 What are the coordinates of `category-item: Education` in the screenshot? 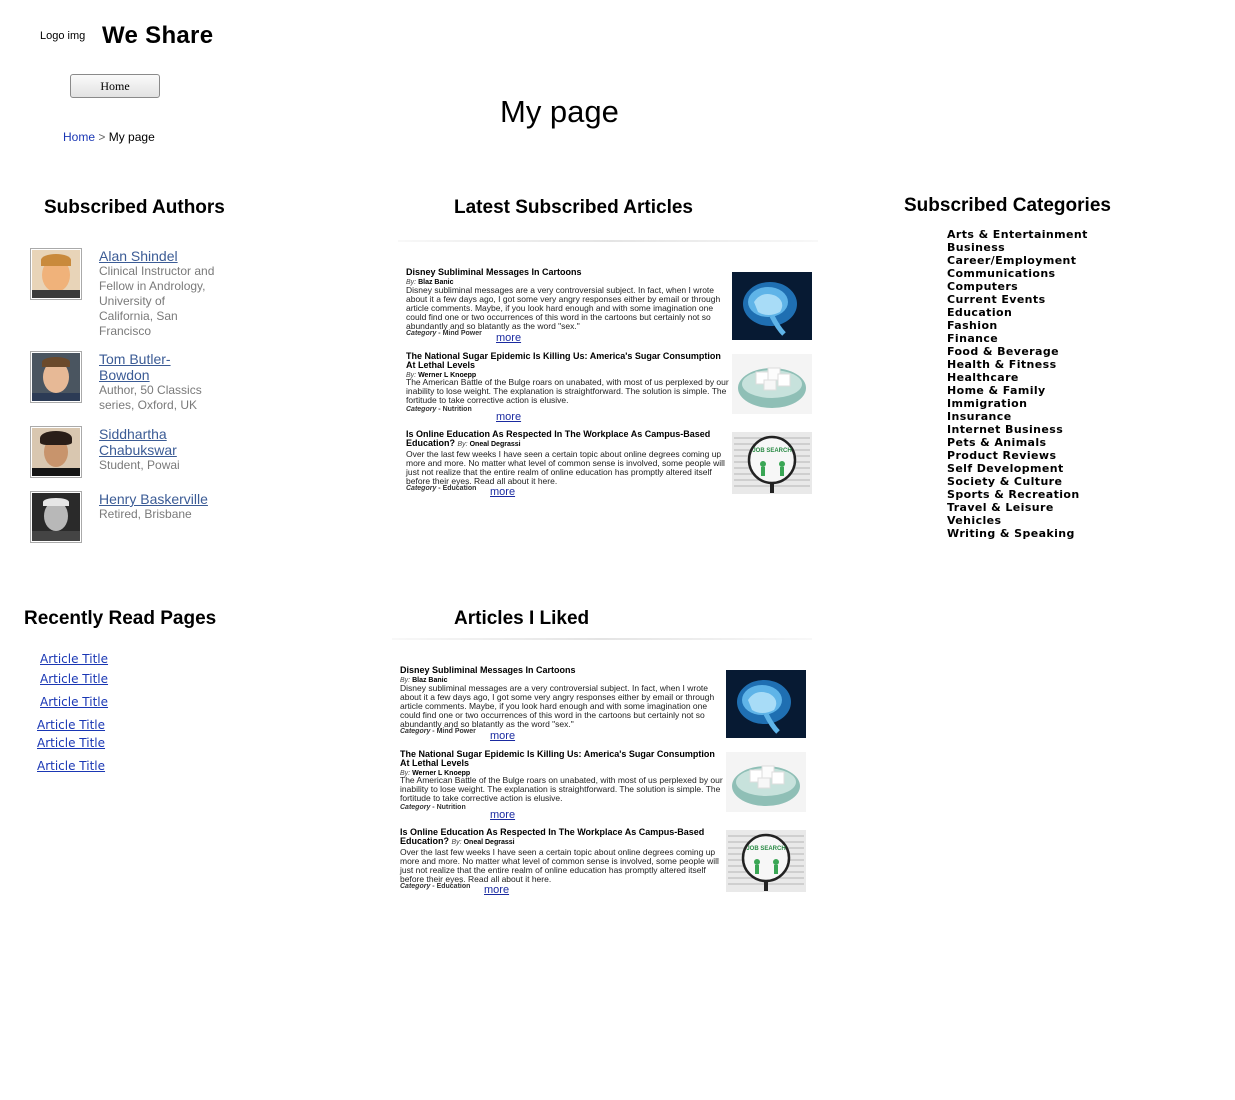 It's located at (1017, 312).